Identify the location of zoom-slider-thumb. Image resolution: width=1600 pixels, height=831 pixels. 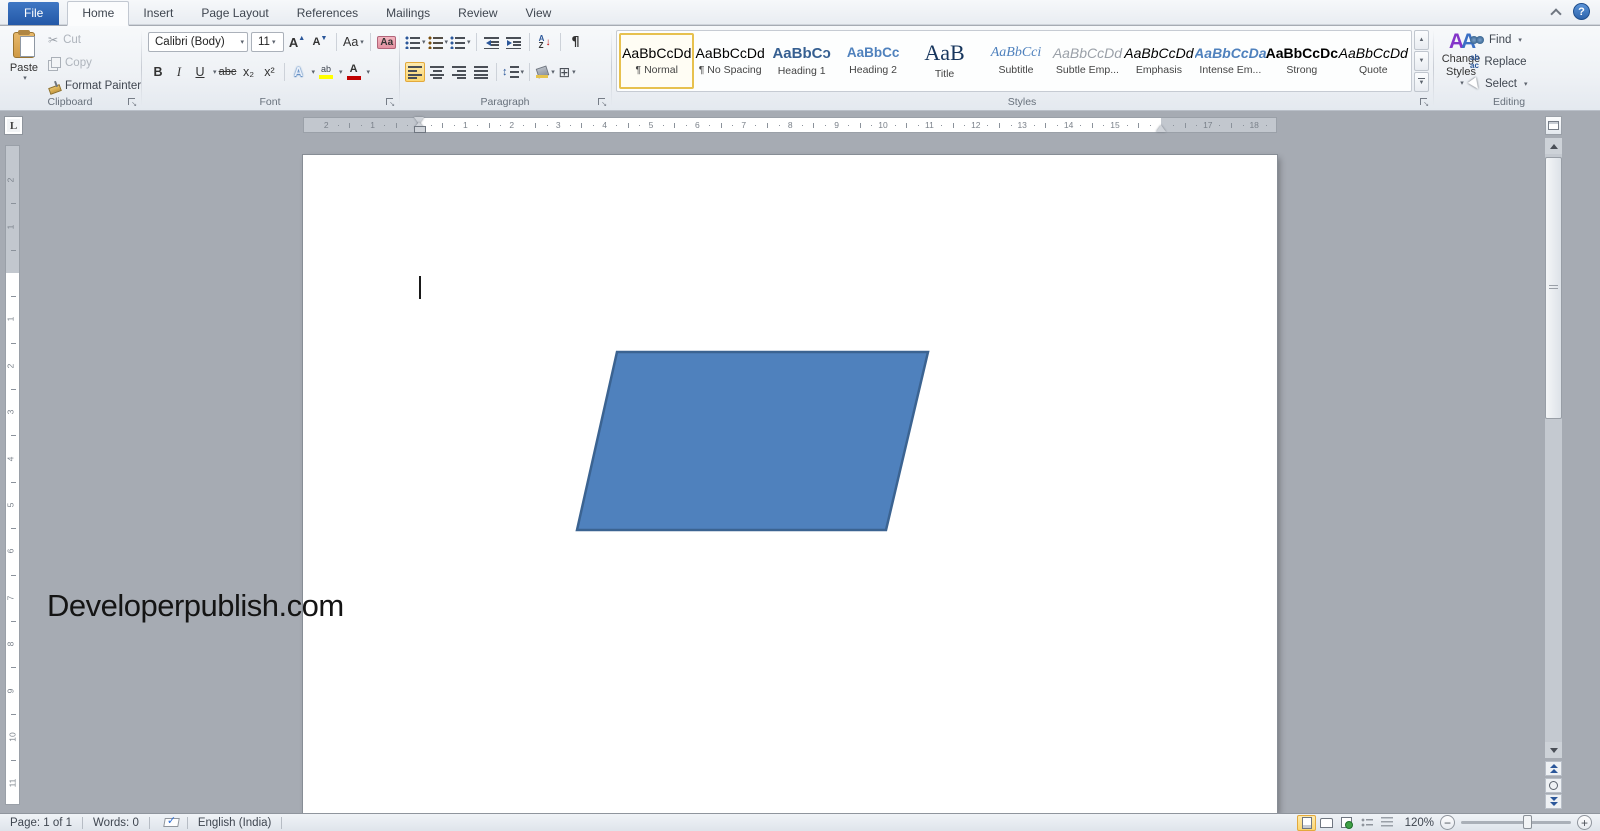
(1527, 822).